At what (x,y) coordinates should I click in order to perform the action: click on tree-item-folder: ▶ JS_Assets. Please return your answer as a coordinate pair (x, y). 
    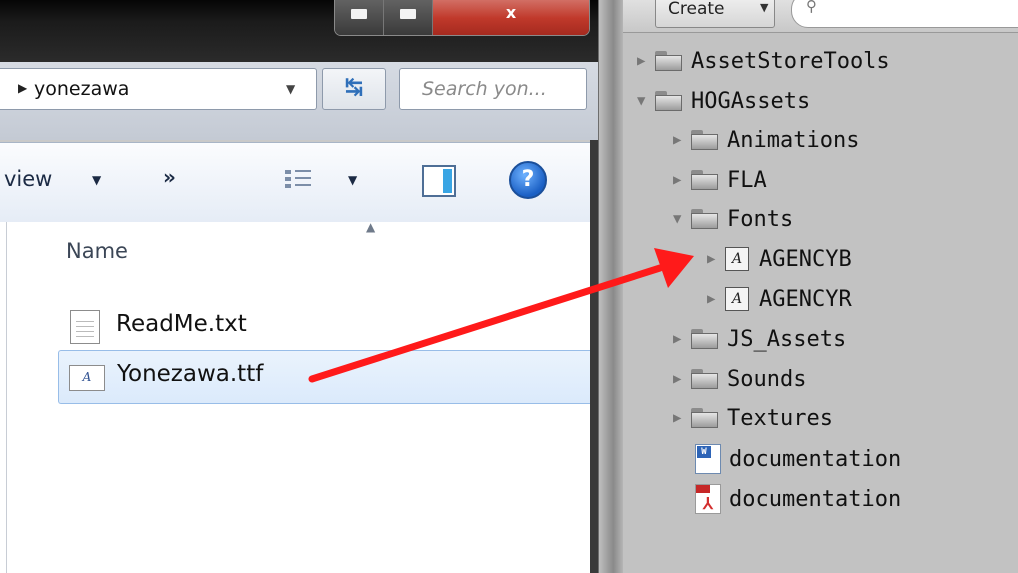
    Looking at the image, I should click on (759, 339).